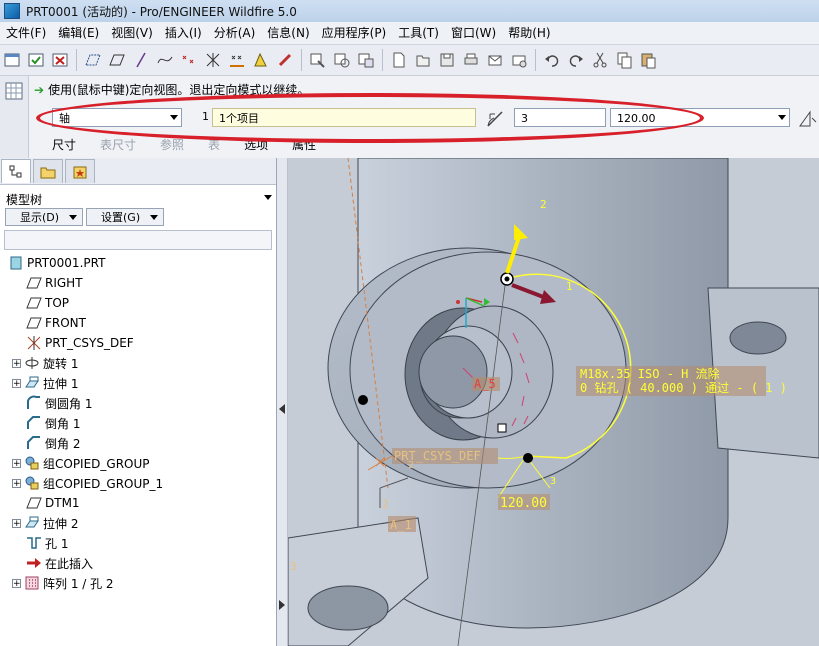 Image resolution: width=819 pixels, height=646 pixels. What do you see at coordinates (808, 119) in the screenshot?
I see `angle-range-icon` at bounding box center [808, 119].